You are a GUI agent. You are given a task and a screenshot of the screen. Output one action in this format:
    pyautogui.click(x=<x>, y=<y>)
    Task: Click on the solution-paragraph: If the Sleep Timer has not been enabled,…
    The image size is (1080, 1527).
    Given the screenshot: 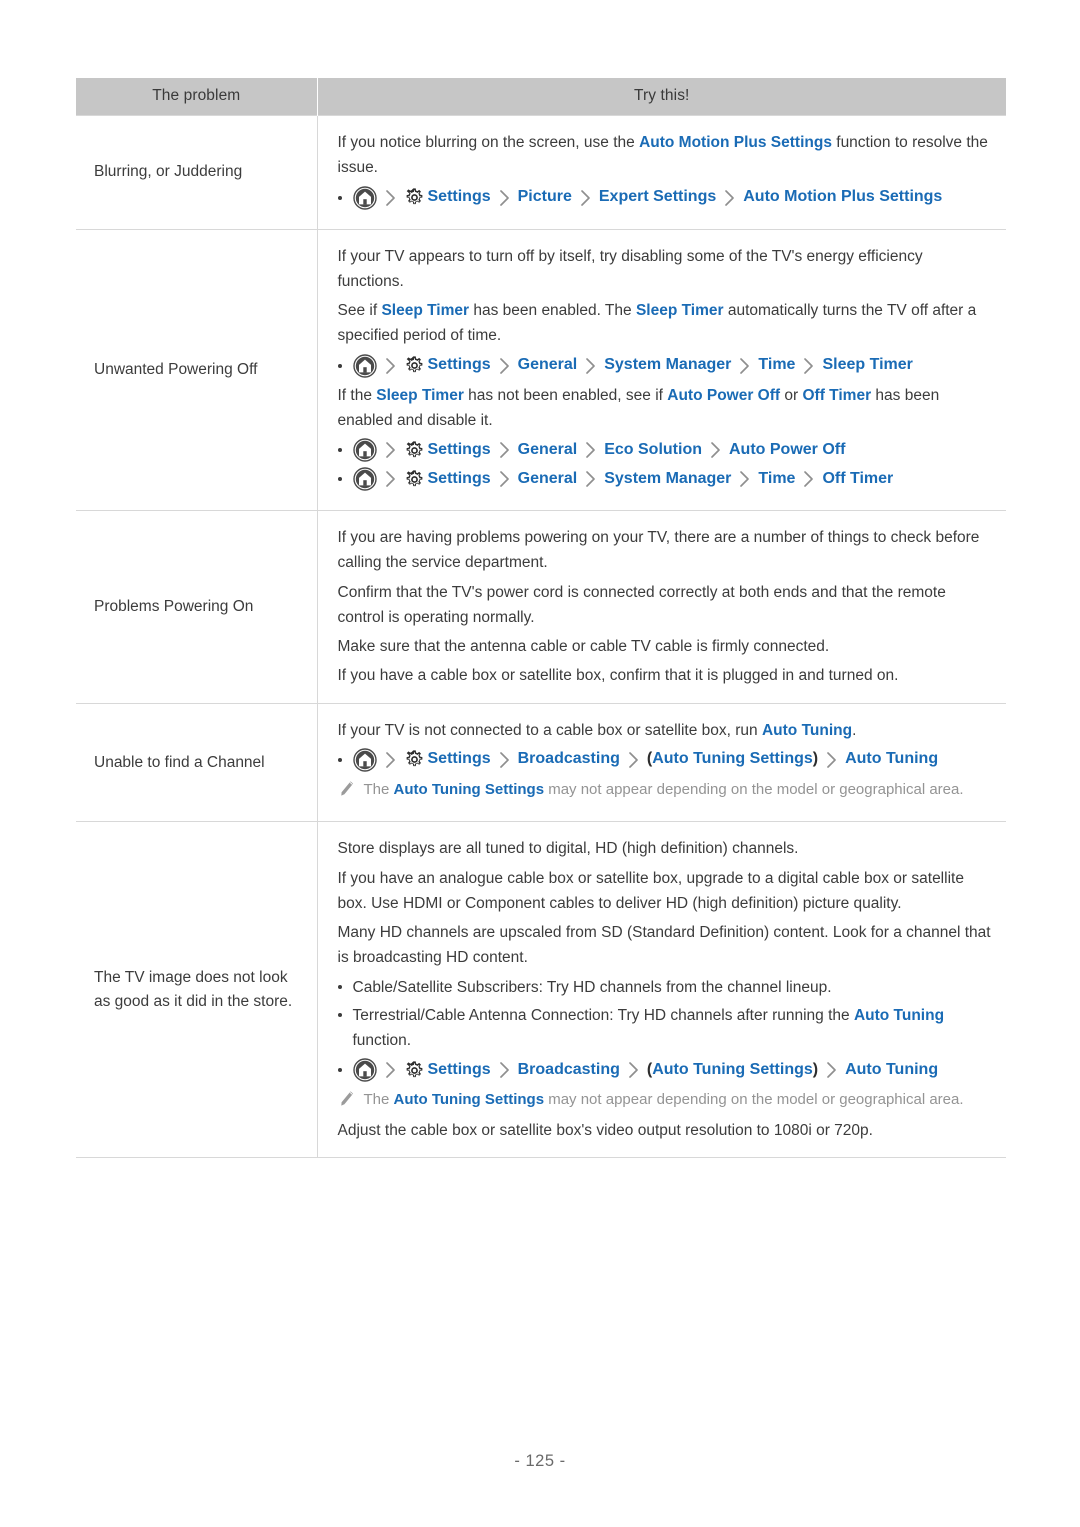 What is the action you would take?
    pyautogui.click(x=665, y=408)
    